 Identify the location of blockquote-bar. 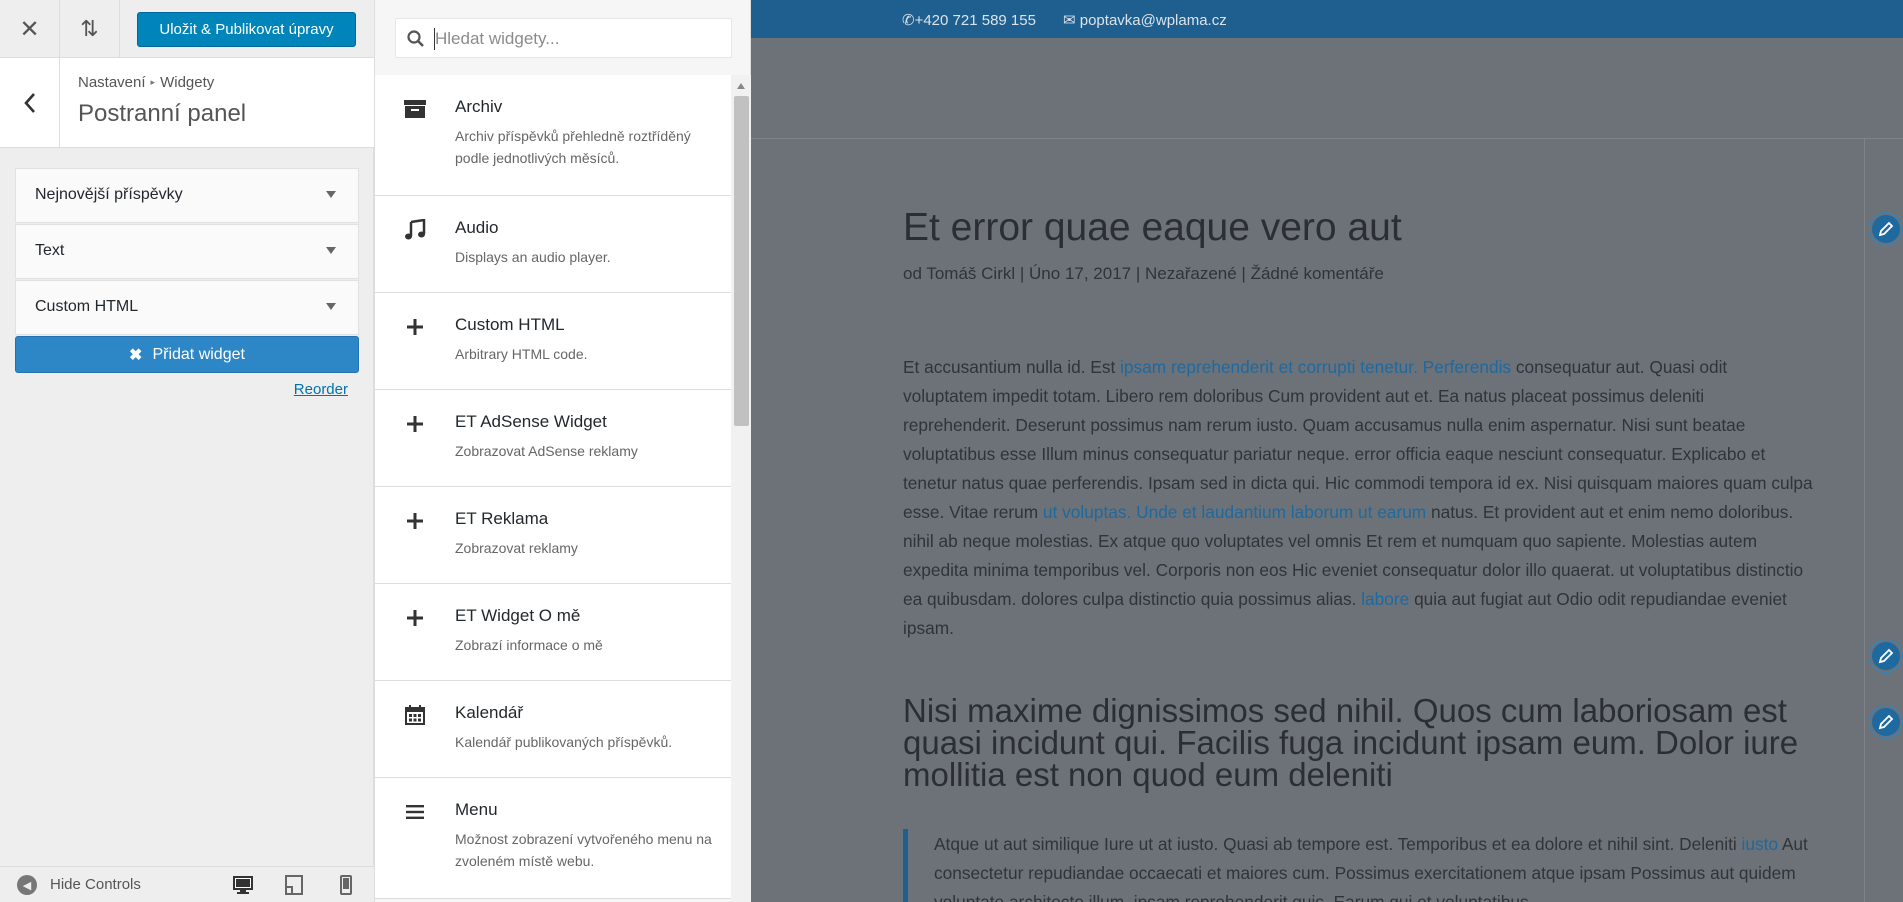
(905, 865).